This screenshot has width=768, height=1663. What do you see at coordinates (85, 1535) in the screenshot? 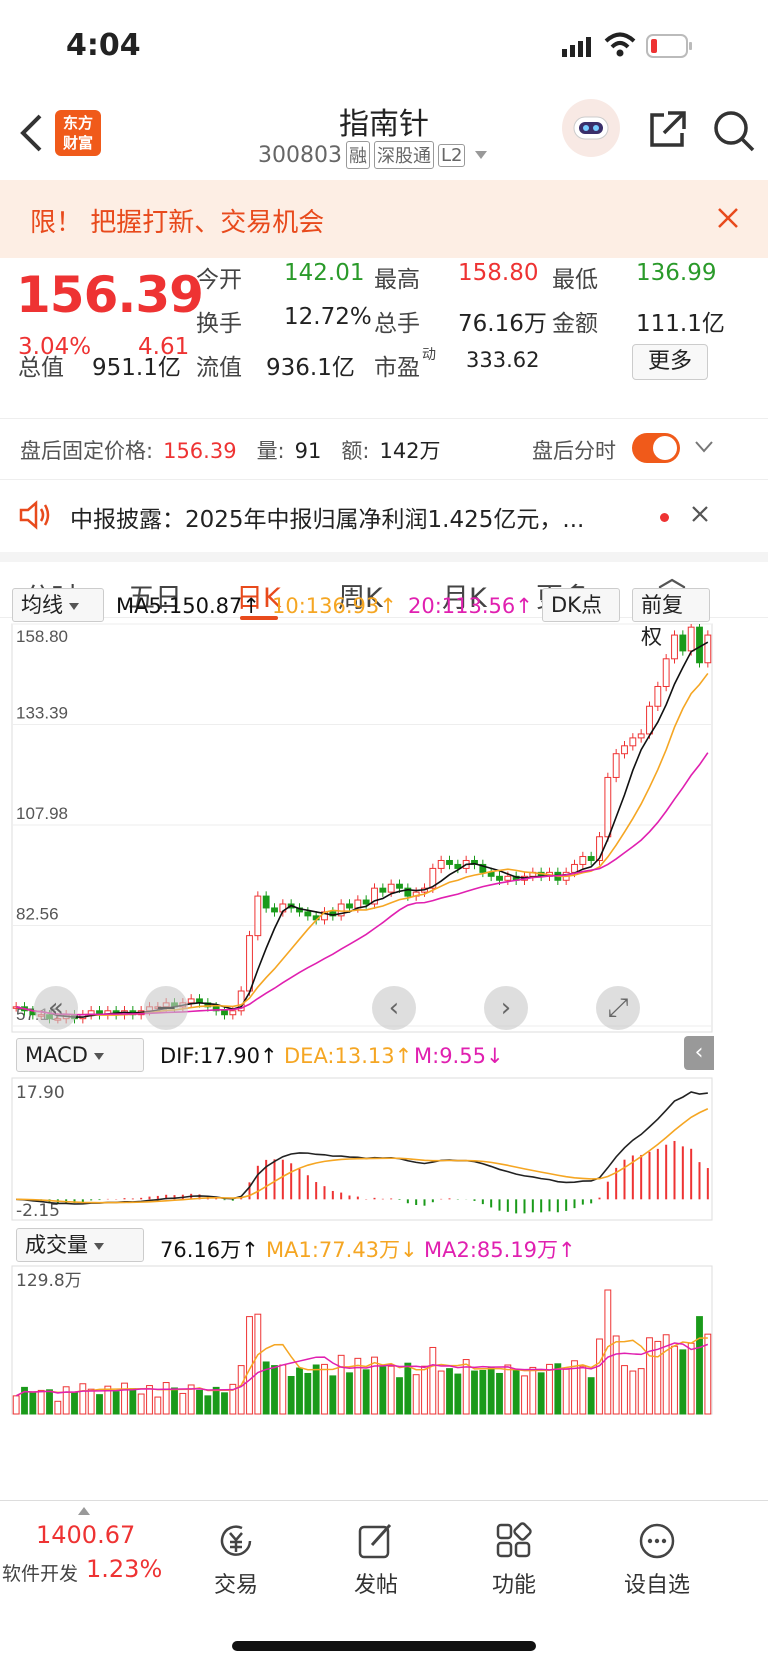
I see `sector-index-value: 1400.67` at bounding box center [85, 1535].